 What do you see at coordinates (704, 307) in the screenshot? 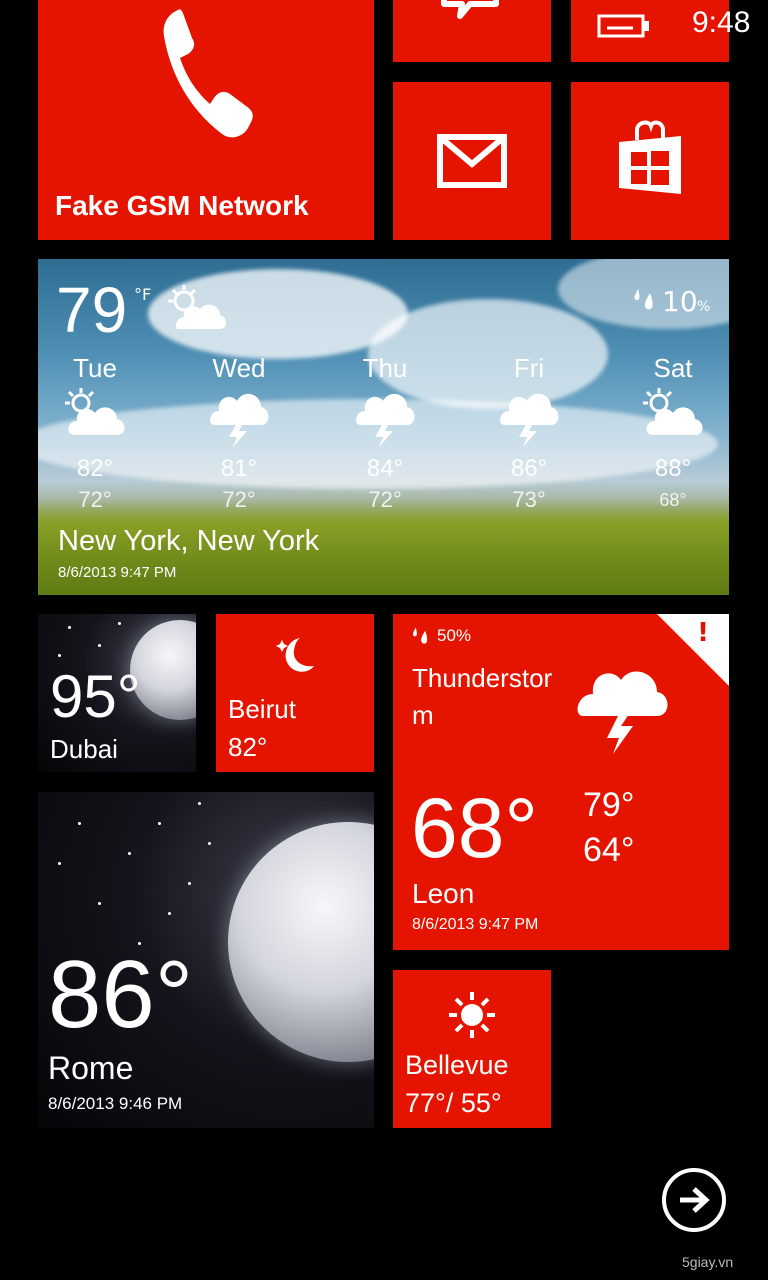
I see `precip-unit: %` at bounding box center [704, 307].